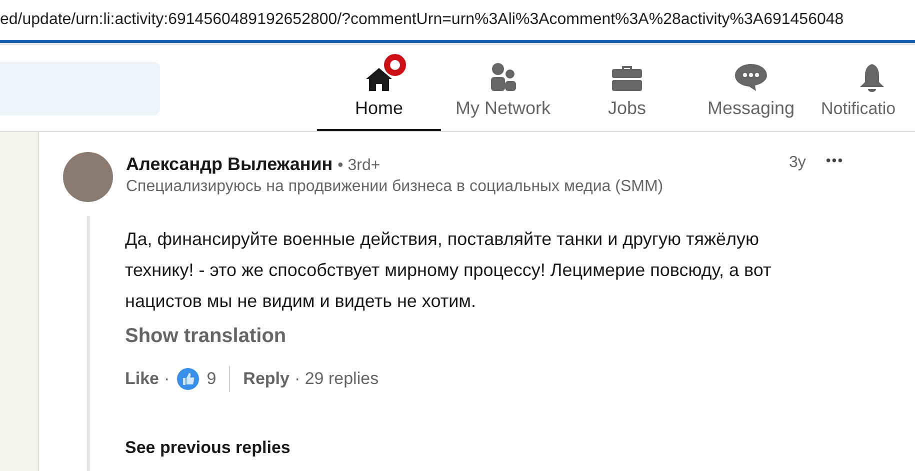 The height and width of the screenshot is (471, 915). What do you see at coordinates (359, 166) in the screenshot?
I see `connection-degree: • 3rd+` at bounding box center [359, 166].